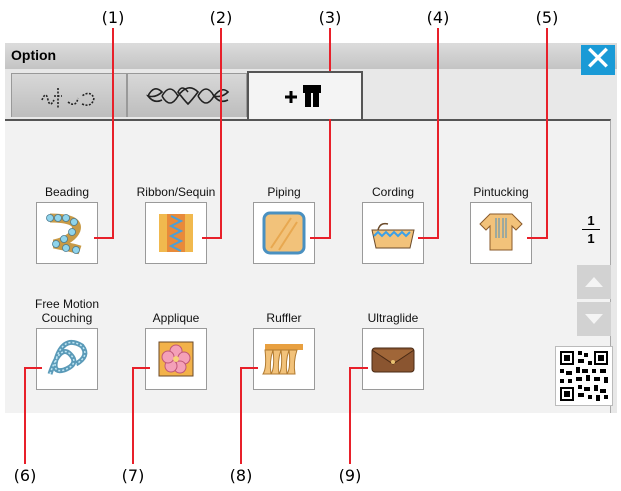 The height and width of the screenshot is (491, 621). I want to click on option-piping: Piping, so click(284, 224).